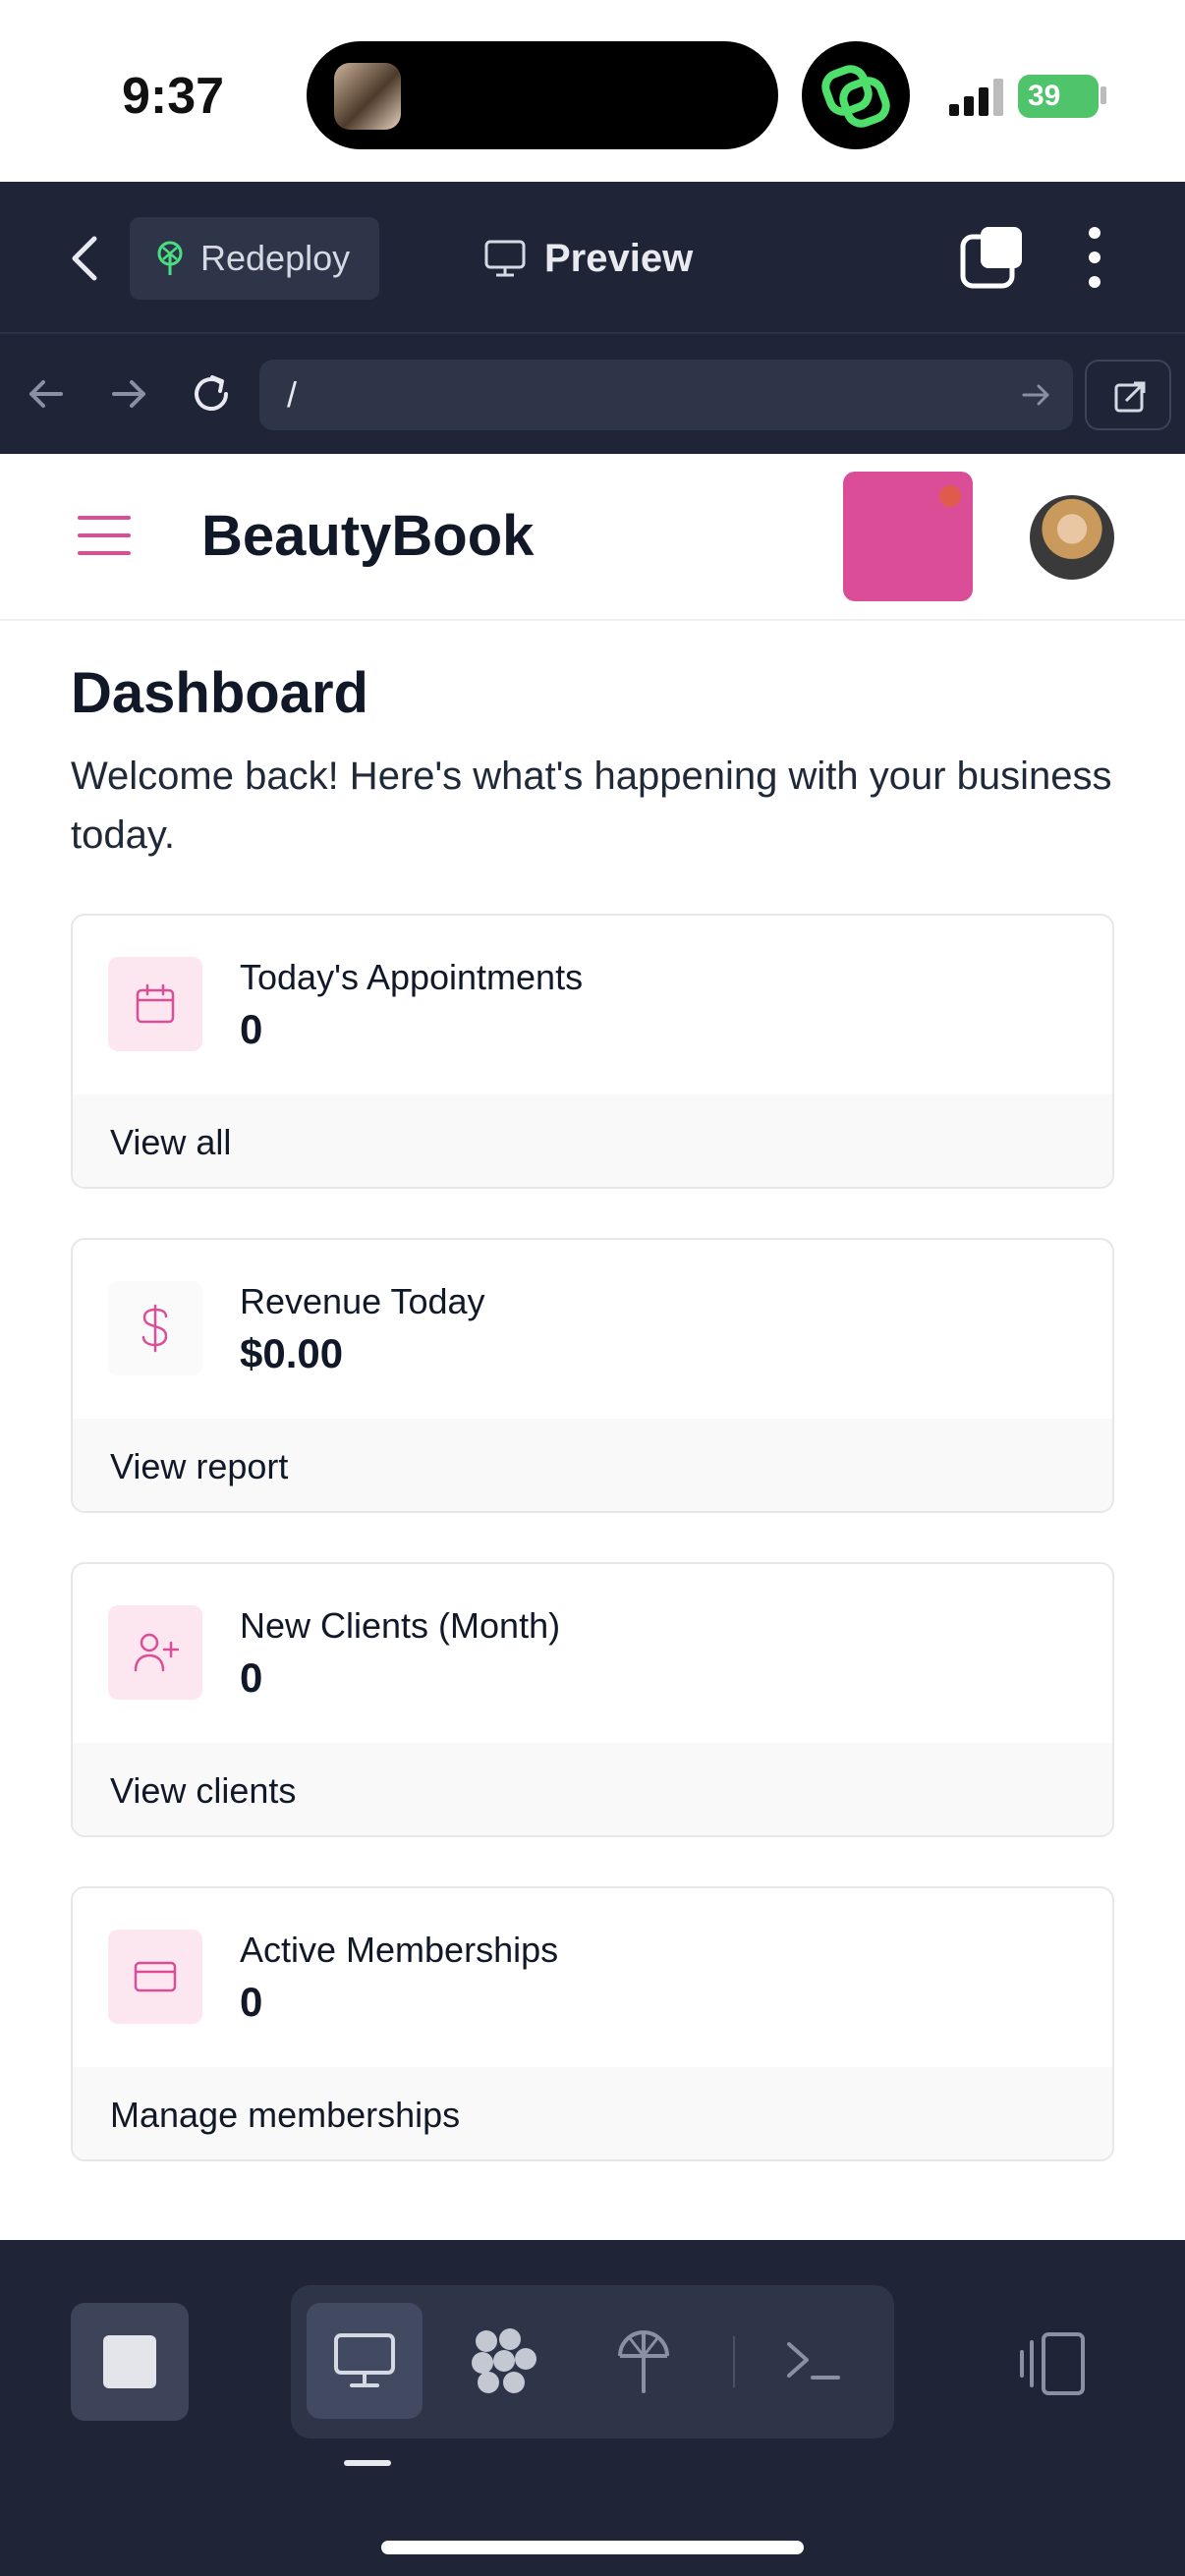 This screenshot has height=2576, width=1185. I want to click on open-external-button, so click(1128, 395).